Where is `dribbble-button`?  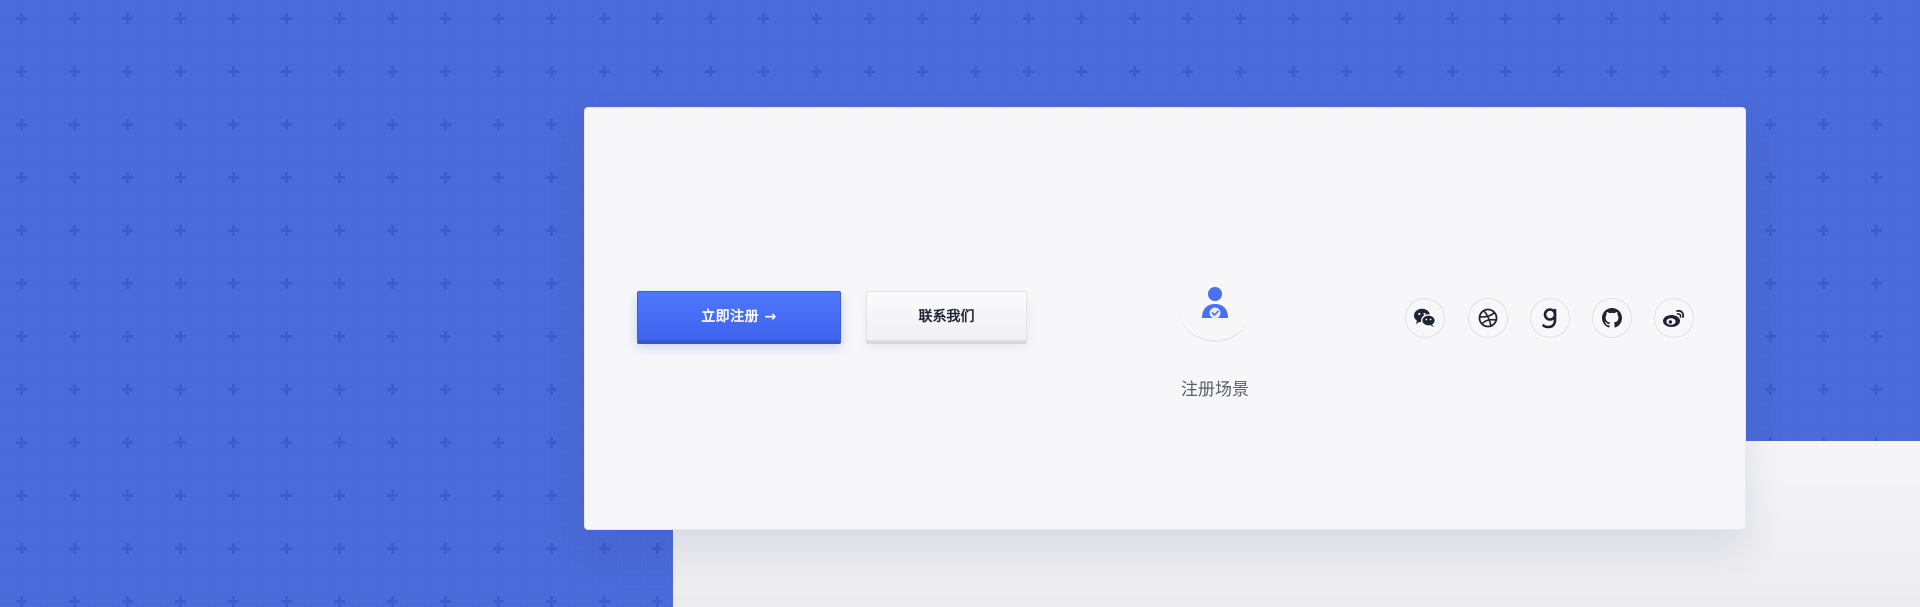
dribbble-button is located at coordinates (1488, 318).